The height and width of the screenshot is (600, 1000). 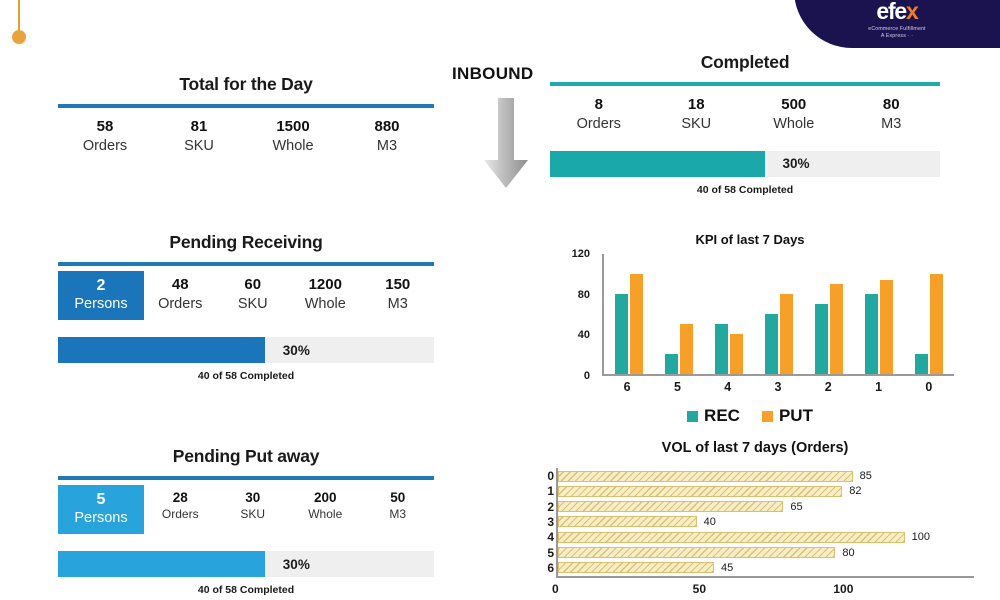 I want to click on progress-receiving: 30% 40 of 58 Completed, so click(x=246, y=359).